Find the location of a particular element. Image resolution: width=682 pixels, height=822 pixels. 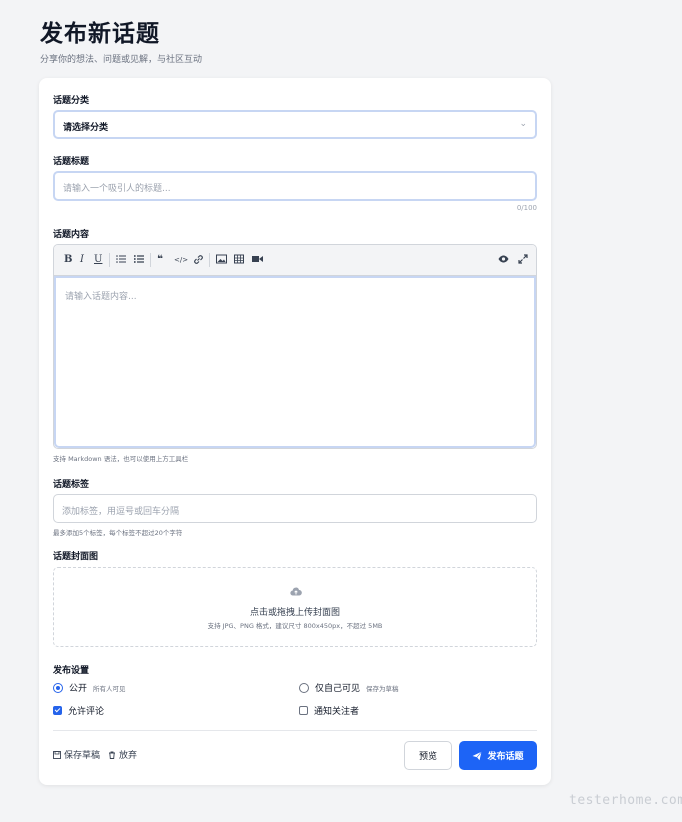

cover-label: 话题封面图 is located at coordinates (76, 557).